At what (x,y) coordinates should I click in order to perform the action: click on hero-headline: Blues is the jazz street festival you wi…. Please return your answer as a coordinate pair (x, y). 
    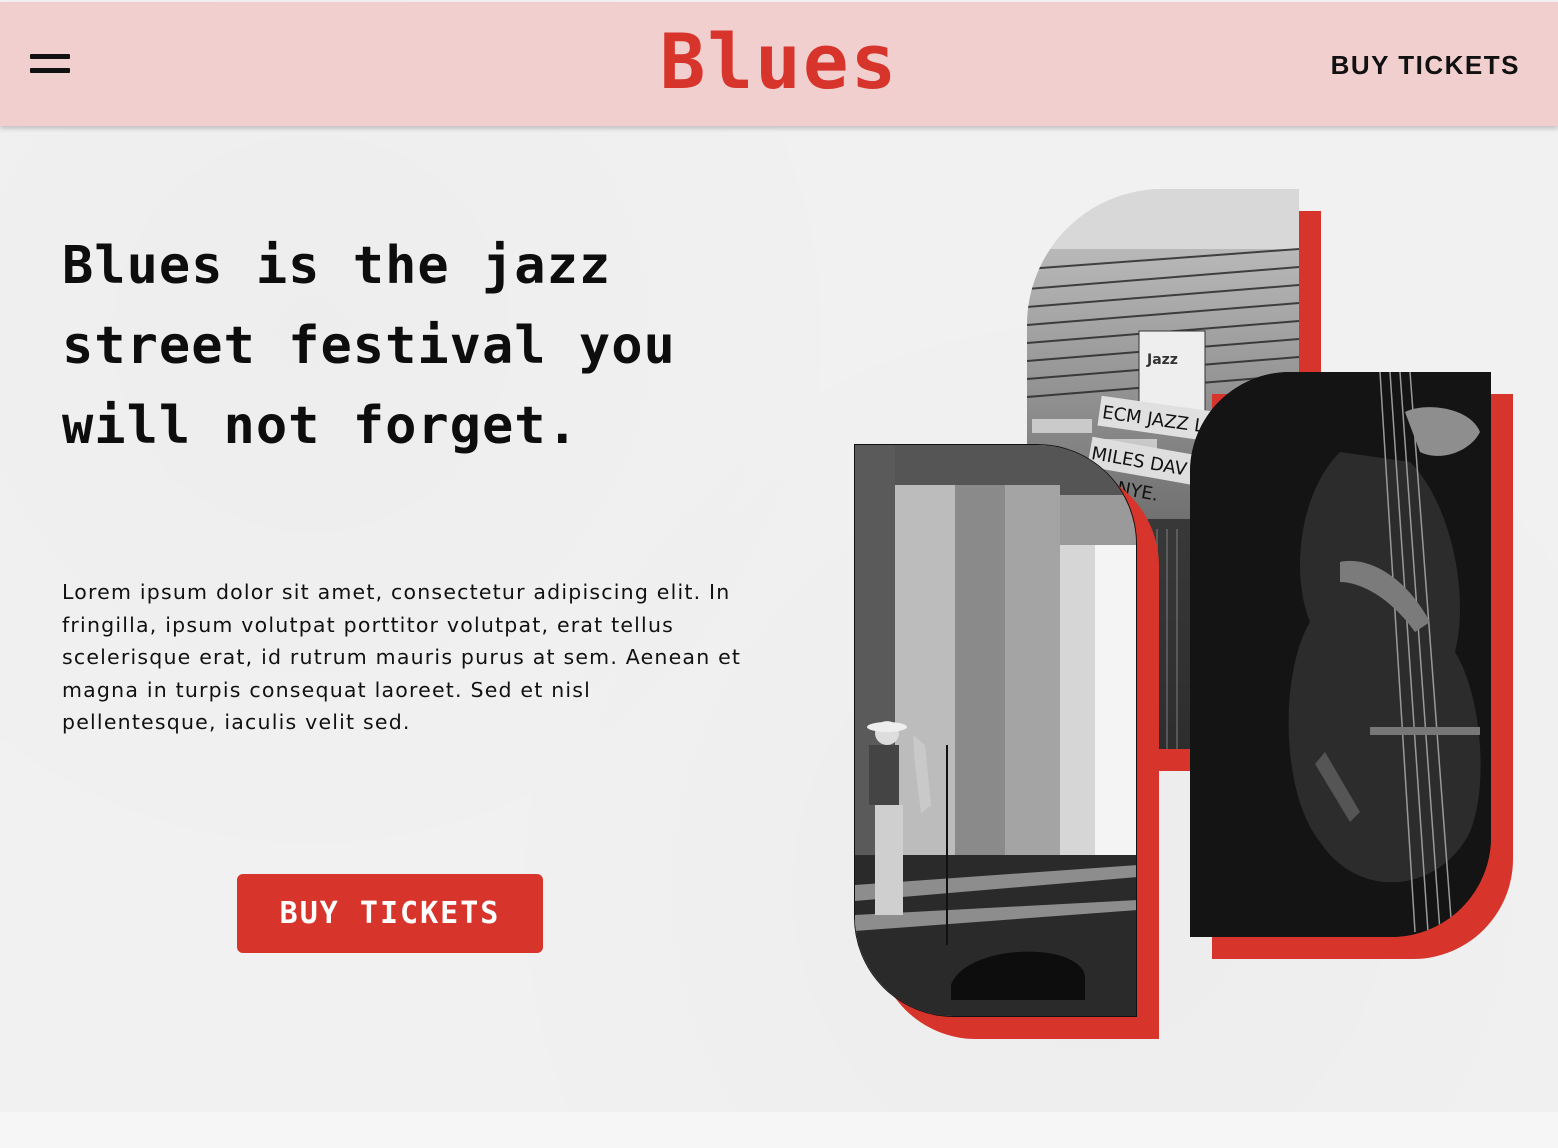
    Looking at the image, I should click on (369, 346).